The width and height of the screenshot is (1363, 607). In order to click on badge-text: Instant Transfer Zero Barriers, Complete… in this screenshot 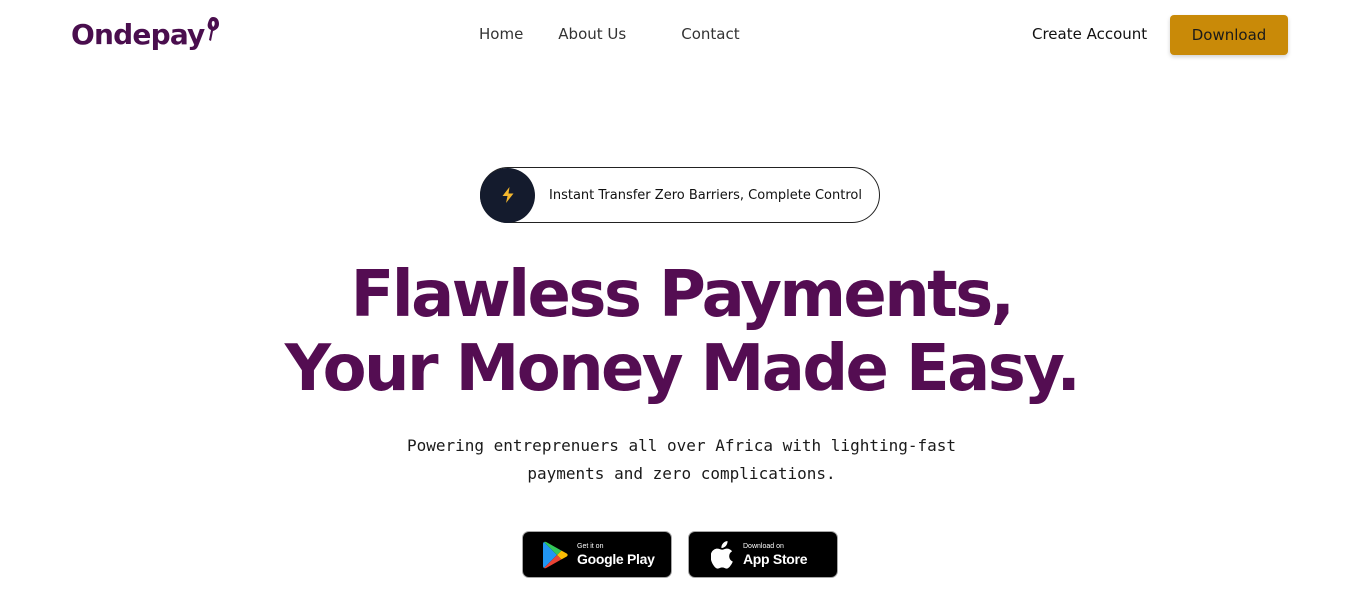, I will do `click(705, 195)`.